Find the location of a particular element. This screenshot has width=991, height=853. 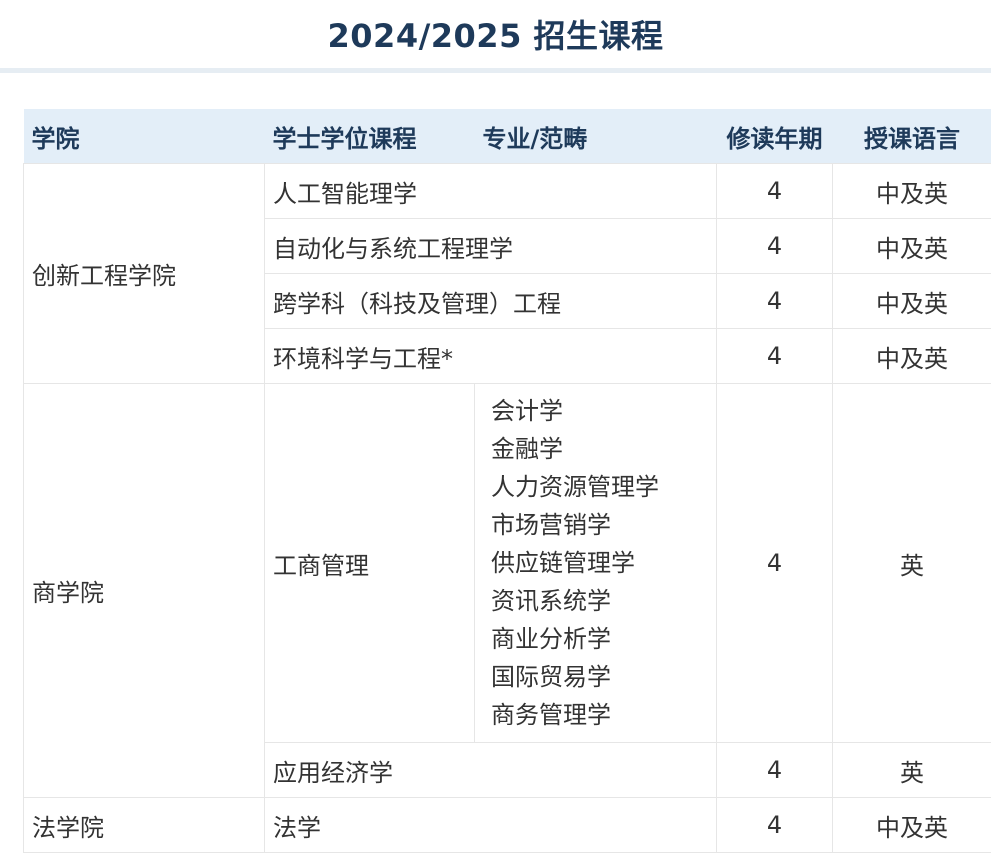

table-row: 法学院 法学 4 中及英 is located at coordinates (507, 825).